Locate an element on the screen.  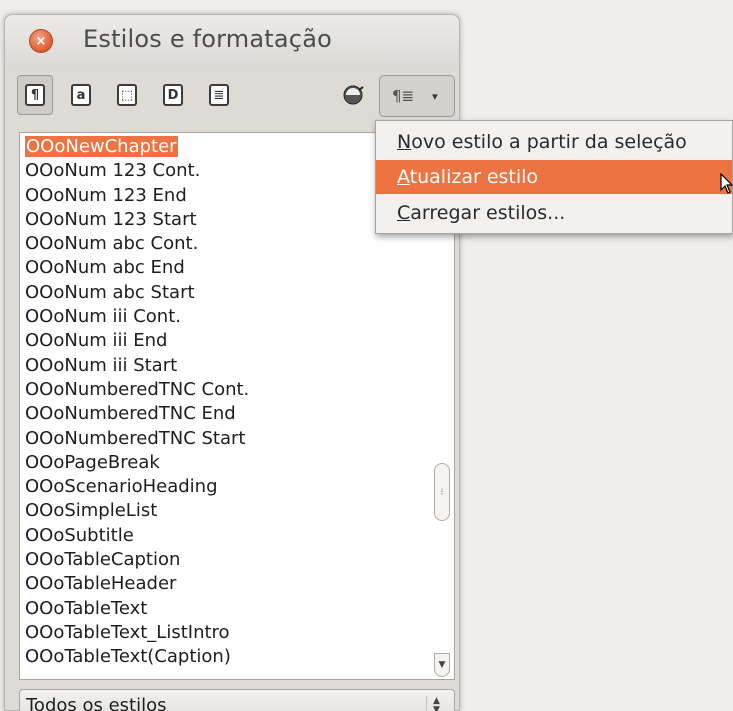
style-name: OOoNewChapter is located at coordinates (101, 146).